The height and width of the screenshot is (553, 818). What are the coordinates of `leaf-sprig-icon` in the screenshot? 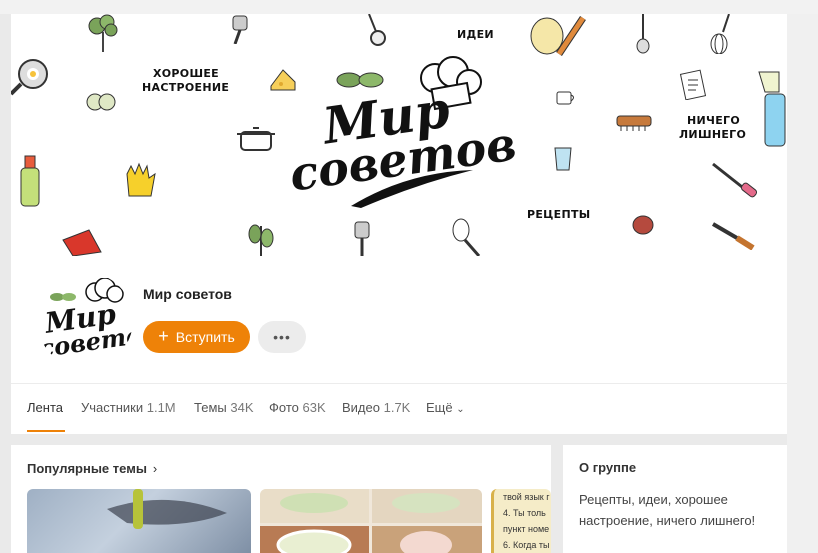 It's located at (261, 240).